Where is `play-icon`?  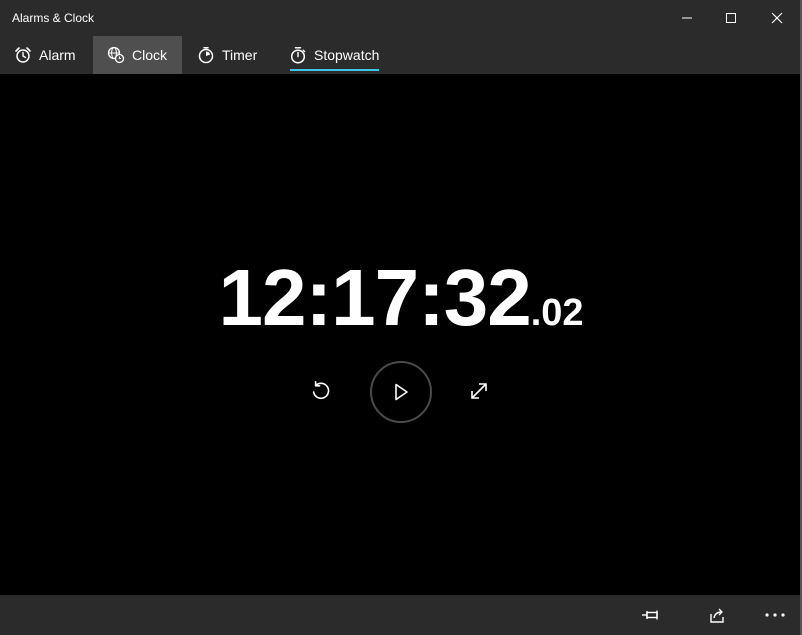
play-icon is located at coordinates (401, 392).